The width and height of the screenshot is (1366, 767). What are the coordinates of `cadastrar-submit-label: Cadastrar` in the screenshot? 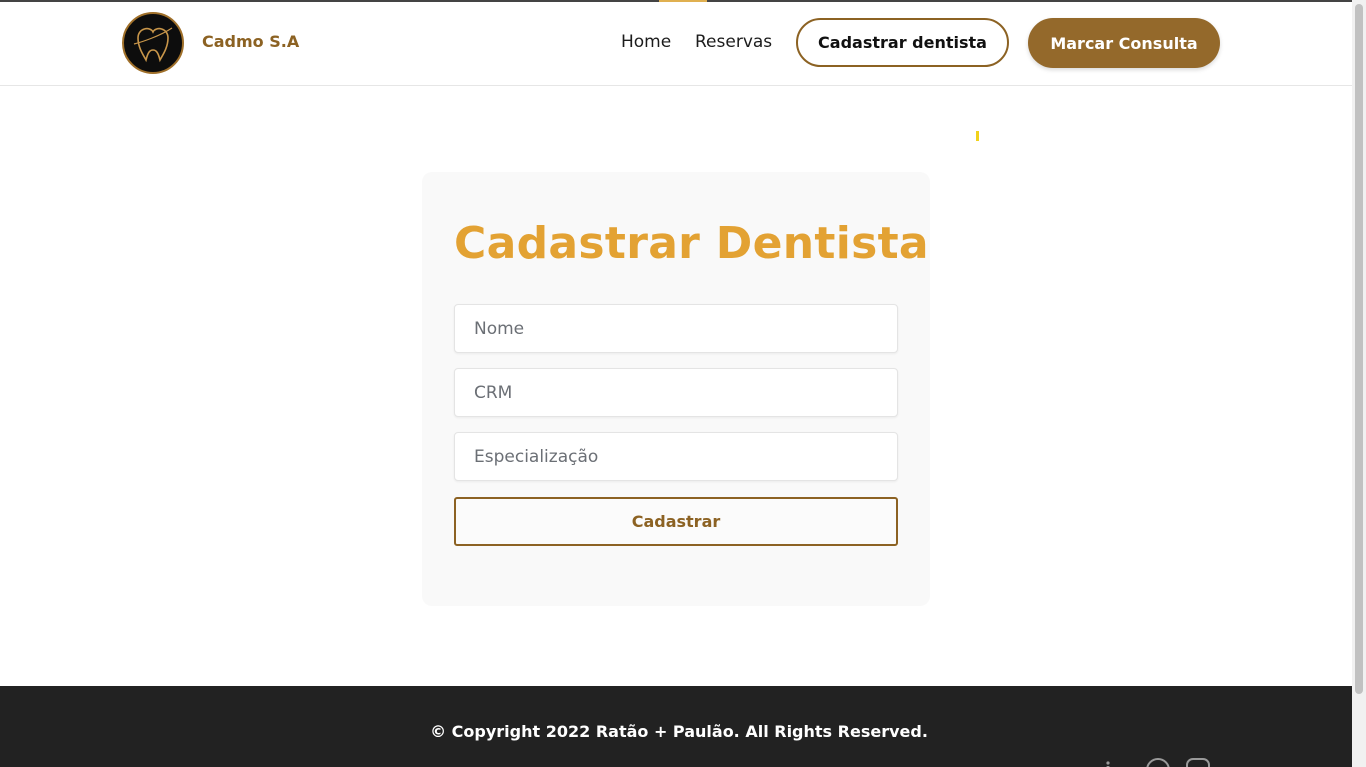 It's located at (676, 521).